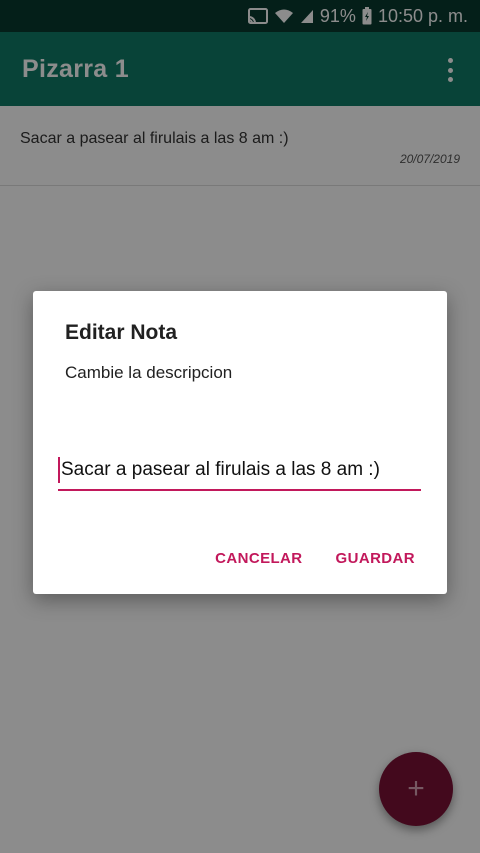 This screenshot has width=480, height=853. Describe the element at coordinates (59, 470) in the screenshot. I see `text-cursor` at that location.